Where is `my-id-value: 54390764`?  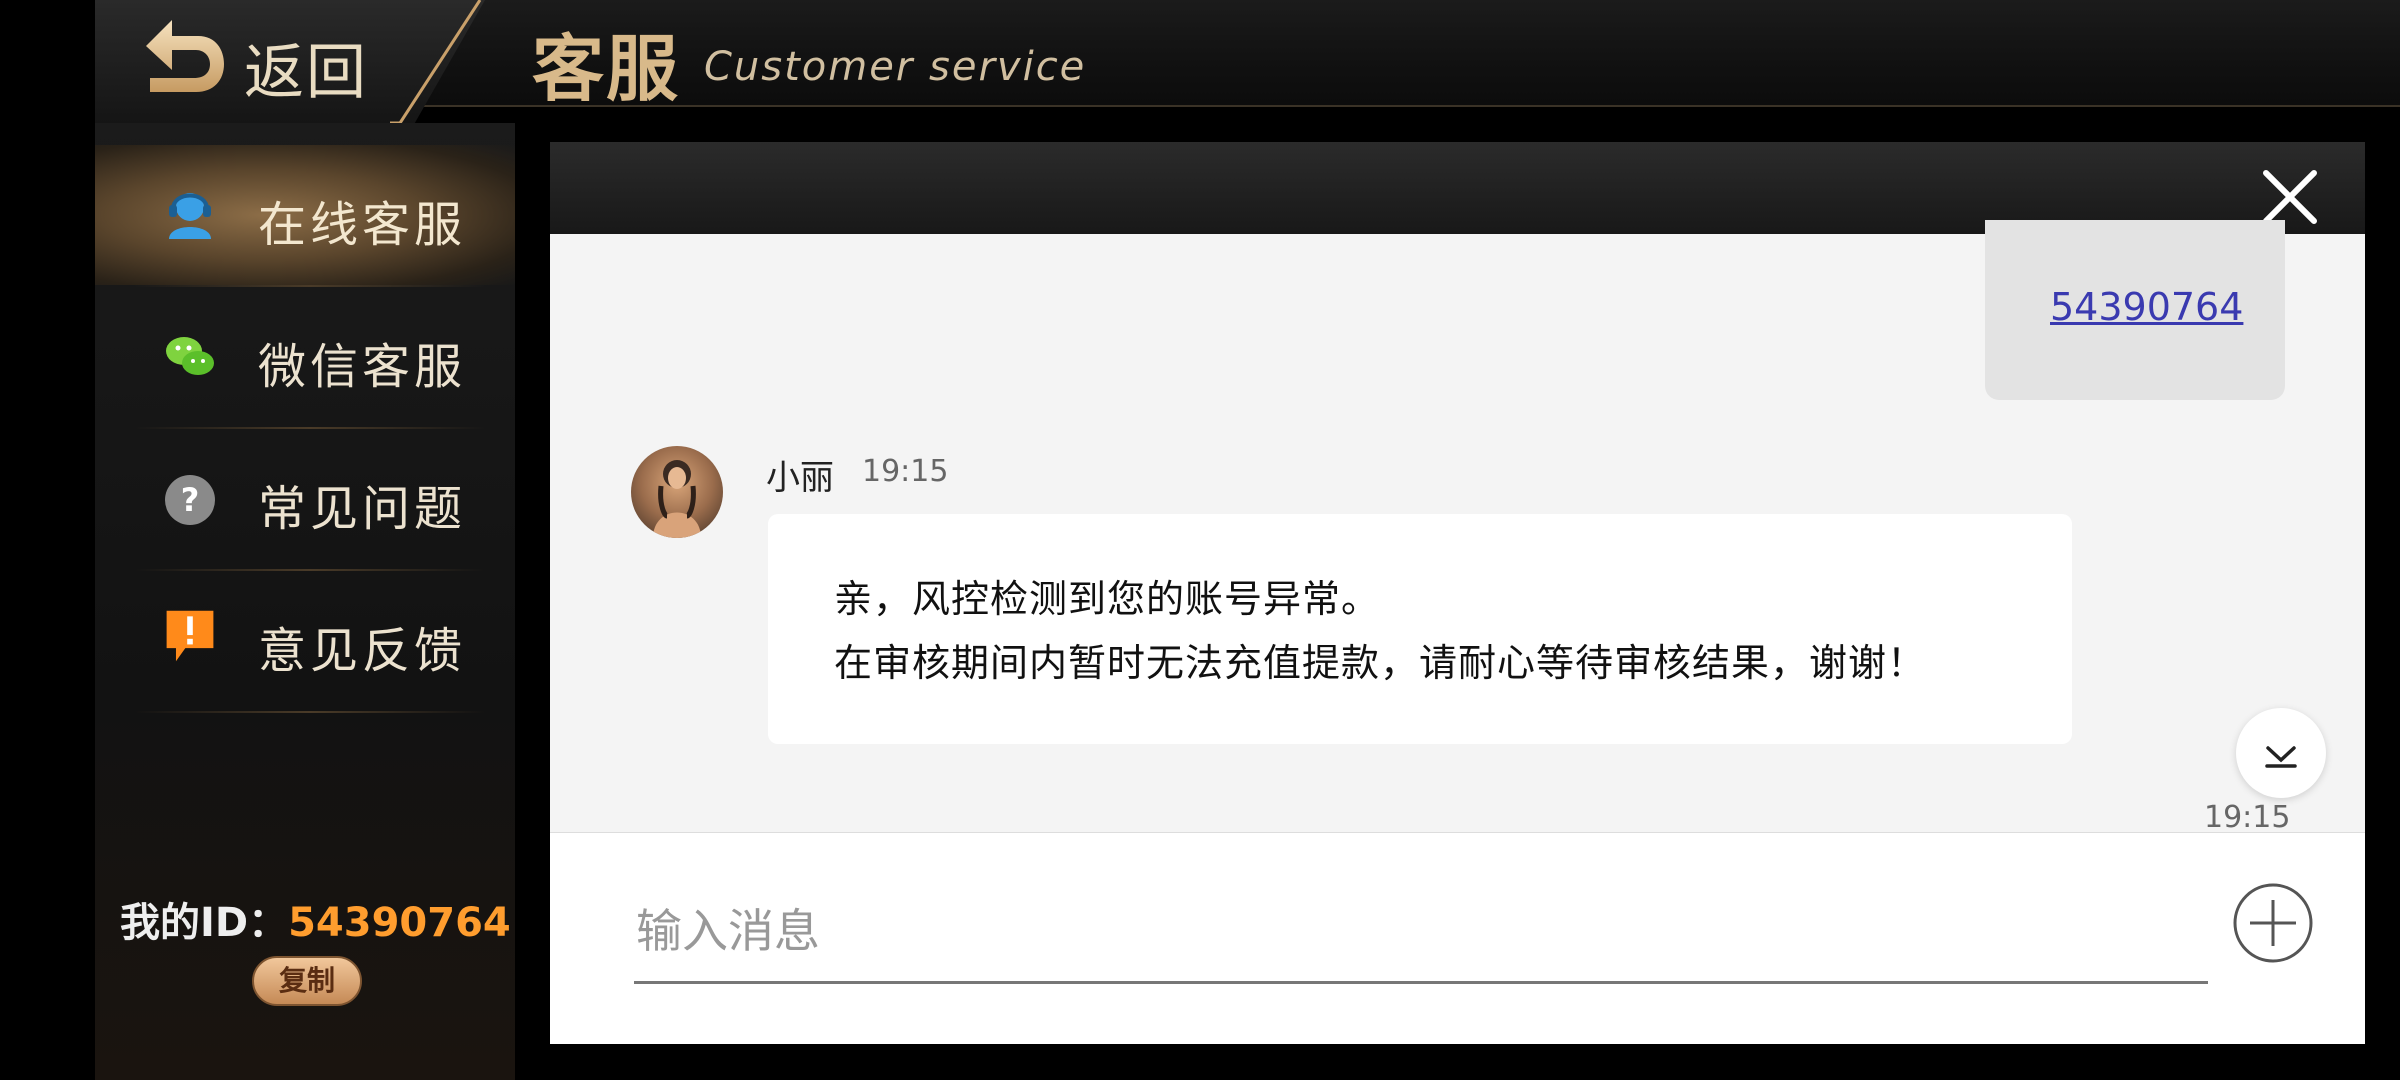
my-id-value: 54390764 is located at coordinates (399, 923).